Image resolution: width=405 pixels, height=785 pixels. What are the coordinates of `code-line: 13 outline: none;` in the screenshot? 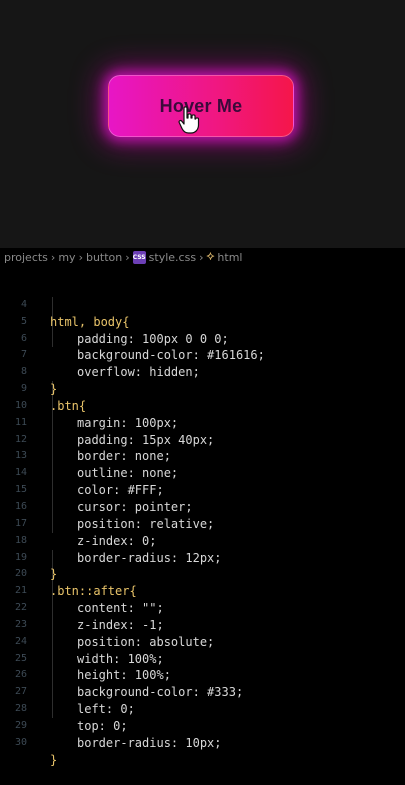 It's located at (202, 456).